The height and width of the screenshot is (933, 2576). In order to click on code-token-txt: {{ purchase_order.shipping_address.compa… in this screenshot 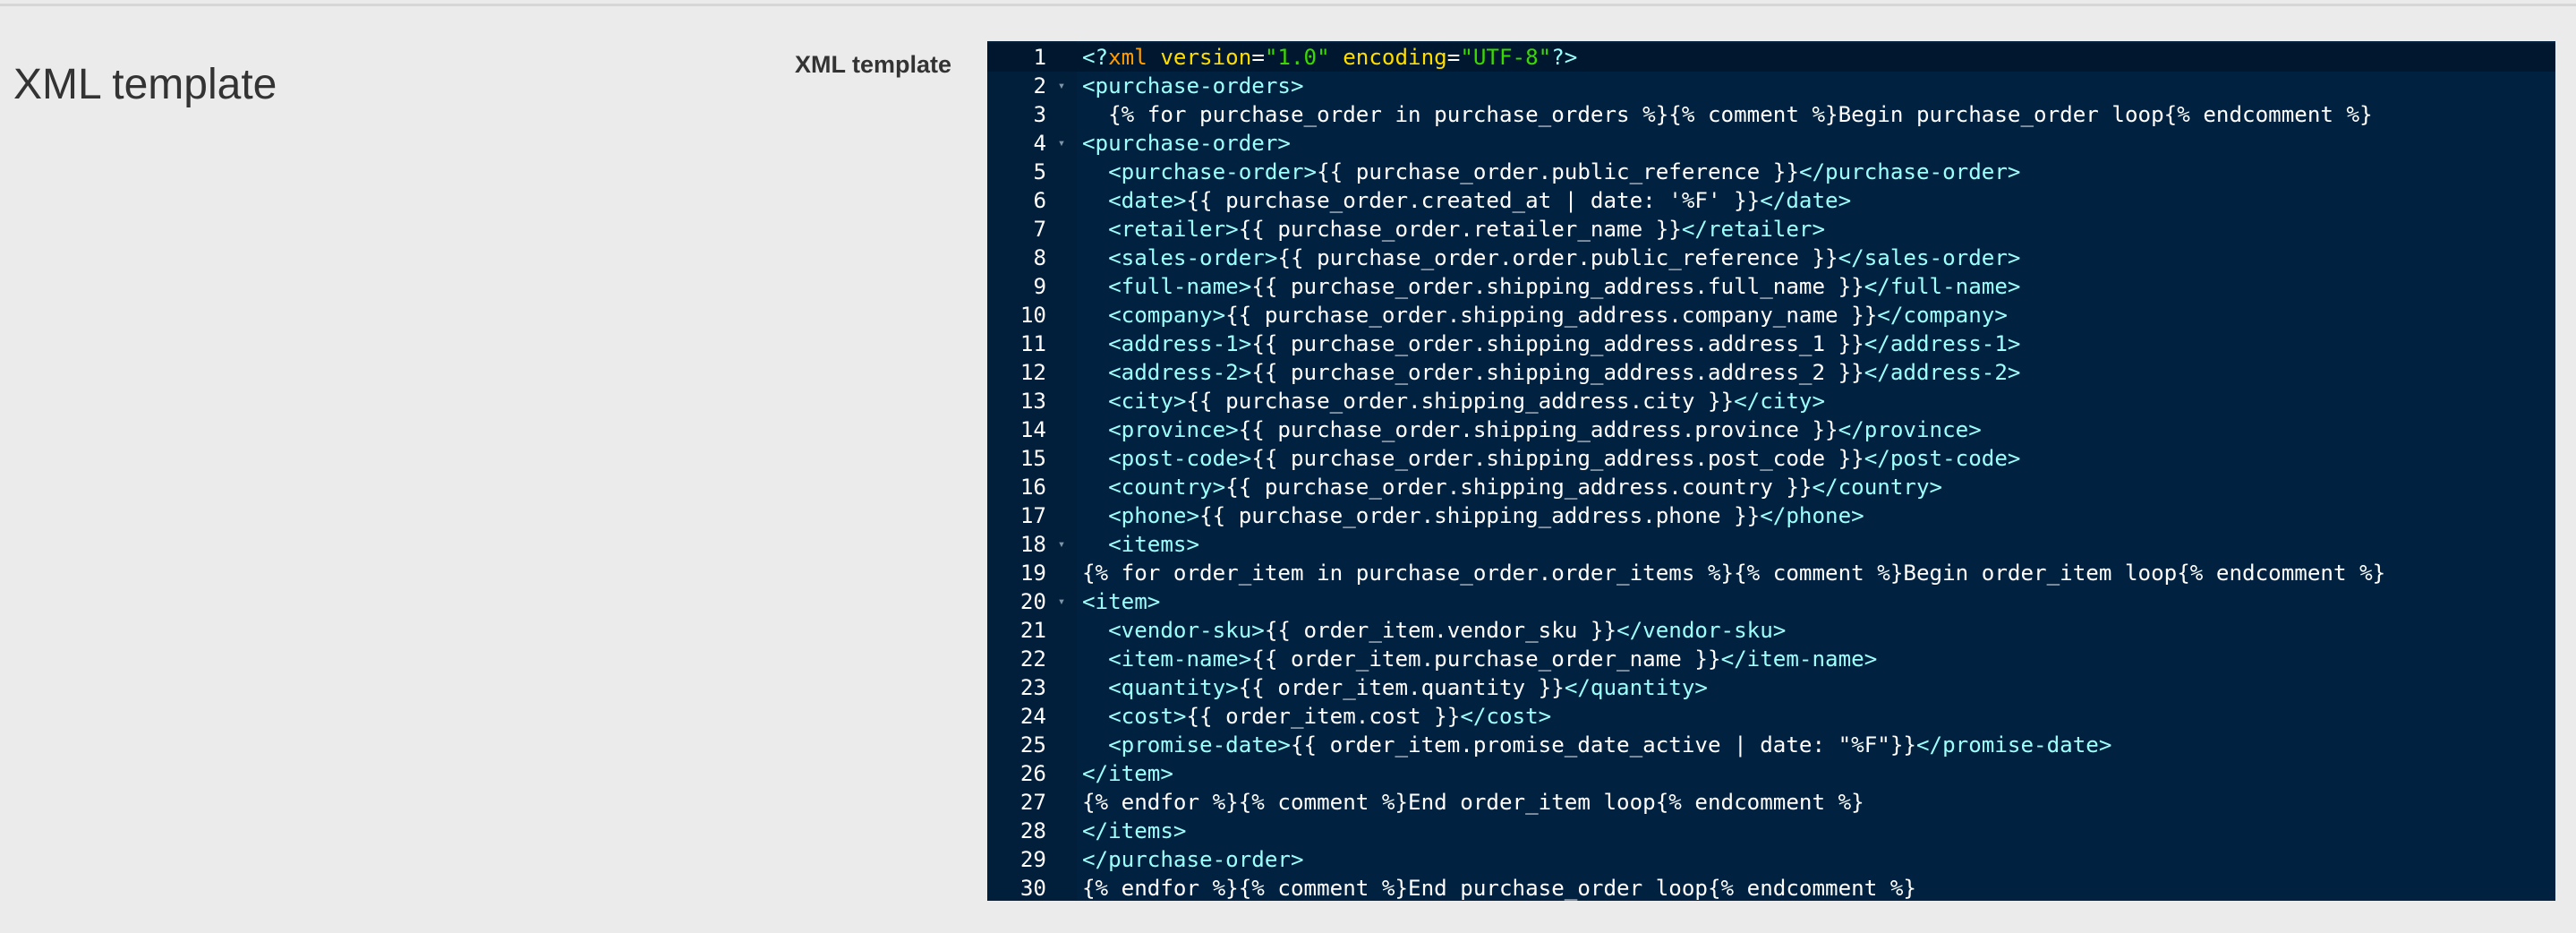, I will do `click(1551, 315)`.